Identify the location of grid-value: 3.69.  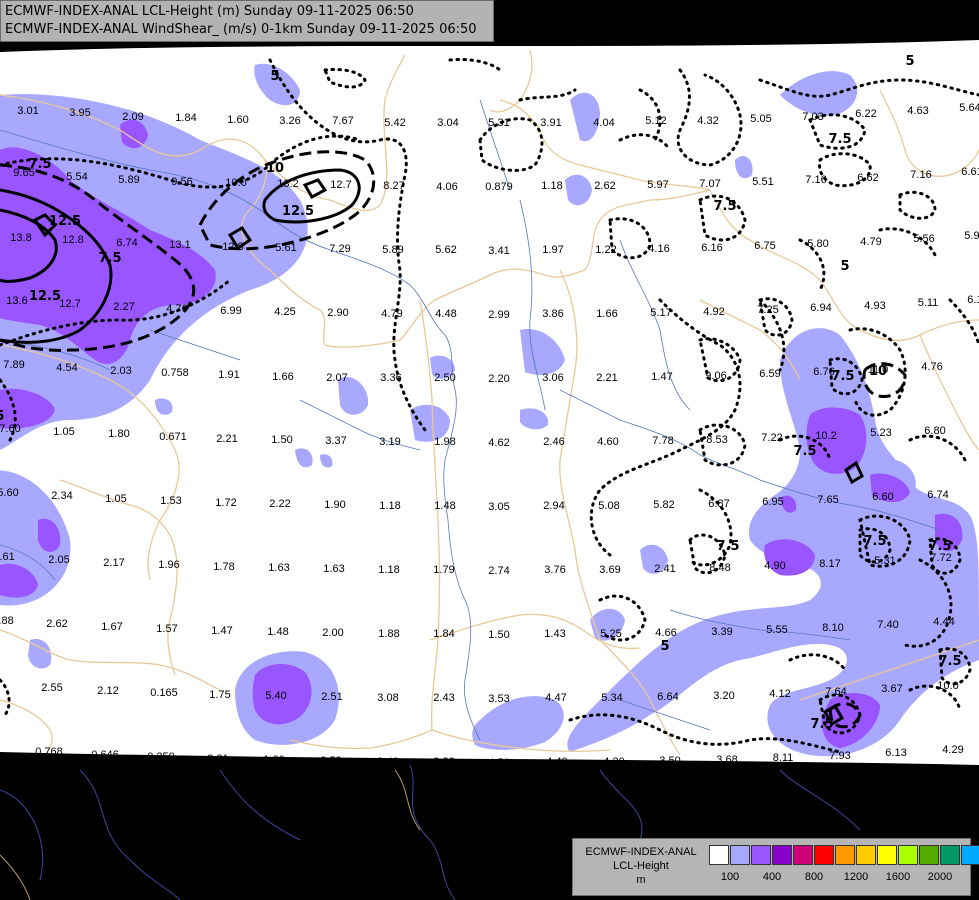
(609, 570).